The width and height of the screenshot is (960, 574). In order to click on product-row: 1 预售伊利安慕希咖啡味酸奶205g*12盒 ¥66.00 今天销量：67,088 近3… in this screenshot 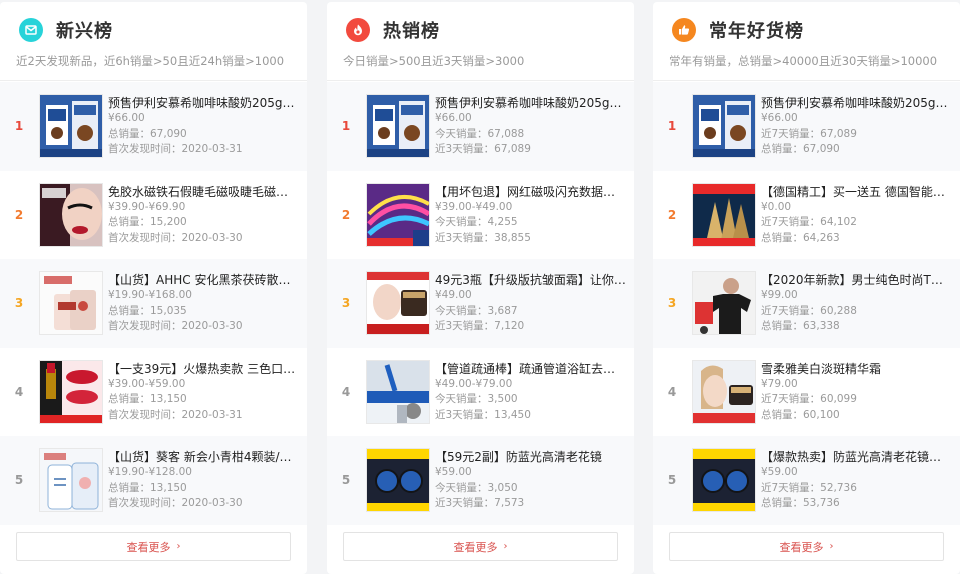, I will do `click(480, 126)`.